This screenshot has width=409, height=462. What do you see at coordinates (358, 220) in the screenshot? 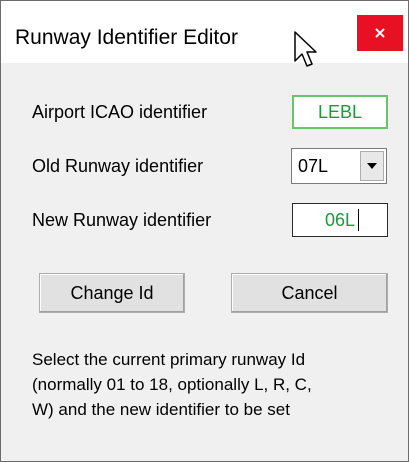
I see `text-caret` at bounding box center [358, 220].